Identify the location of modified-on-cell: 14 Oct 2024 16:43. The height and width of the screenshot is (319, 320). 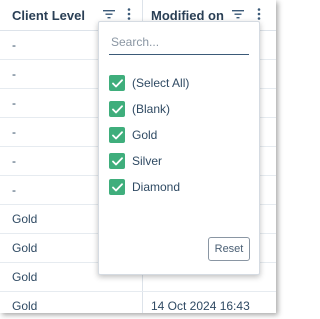
(200, 306).